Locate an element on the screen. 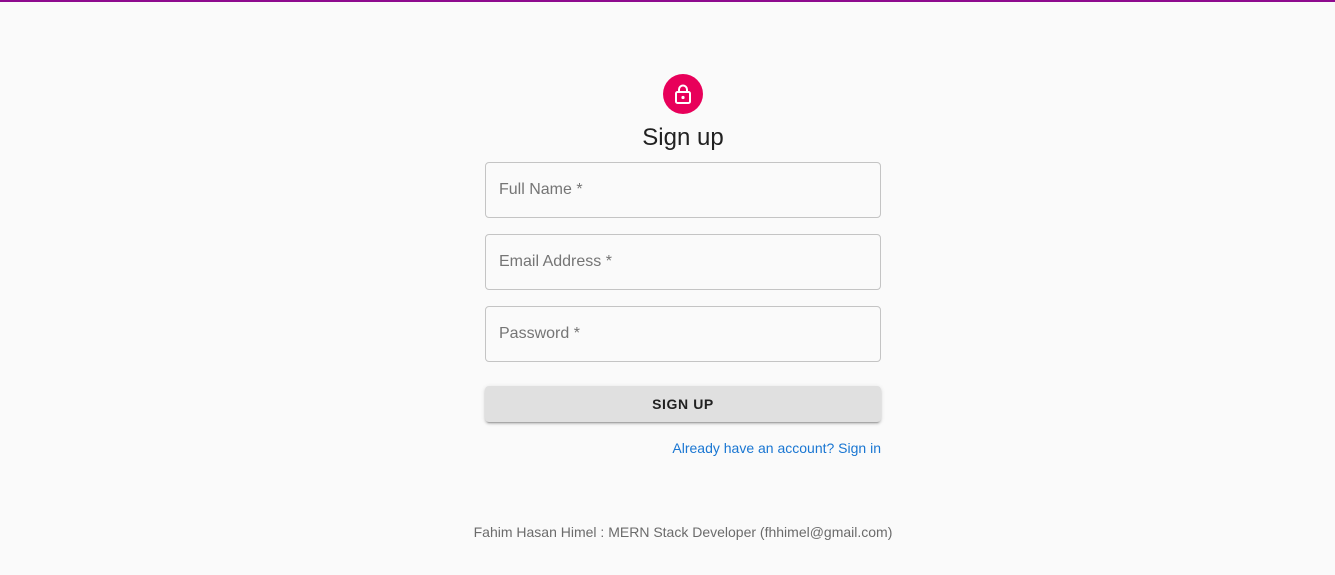 This screenshot has height=575, width=1335. page-title: Sign up is located at coordinates (683, 137).